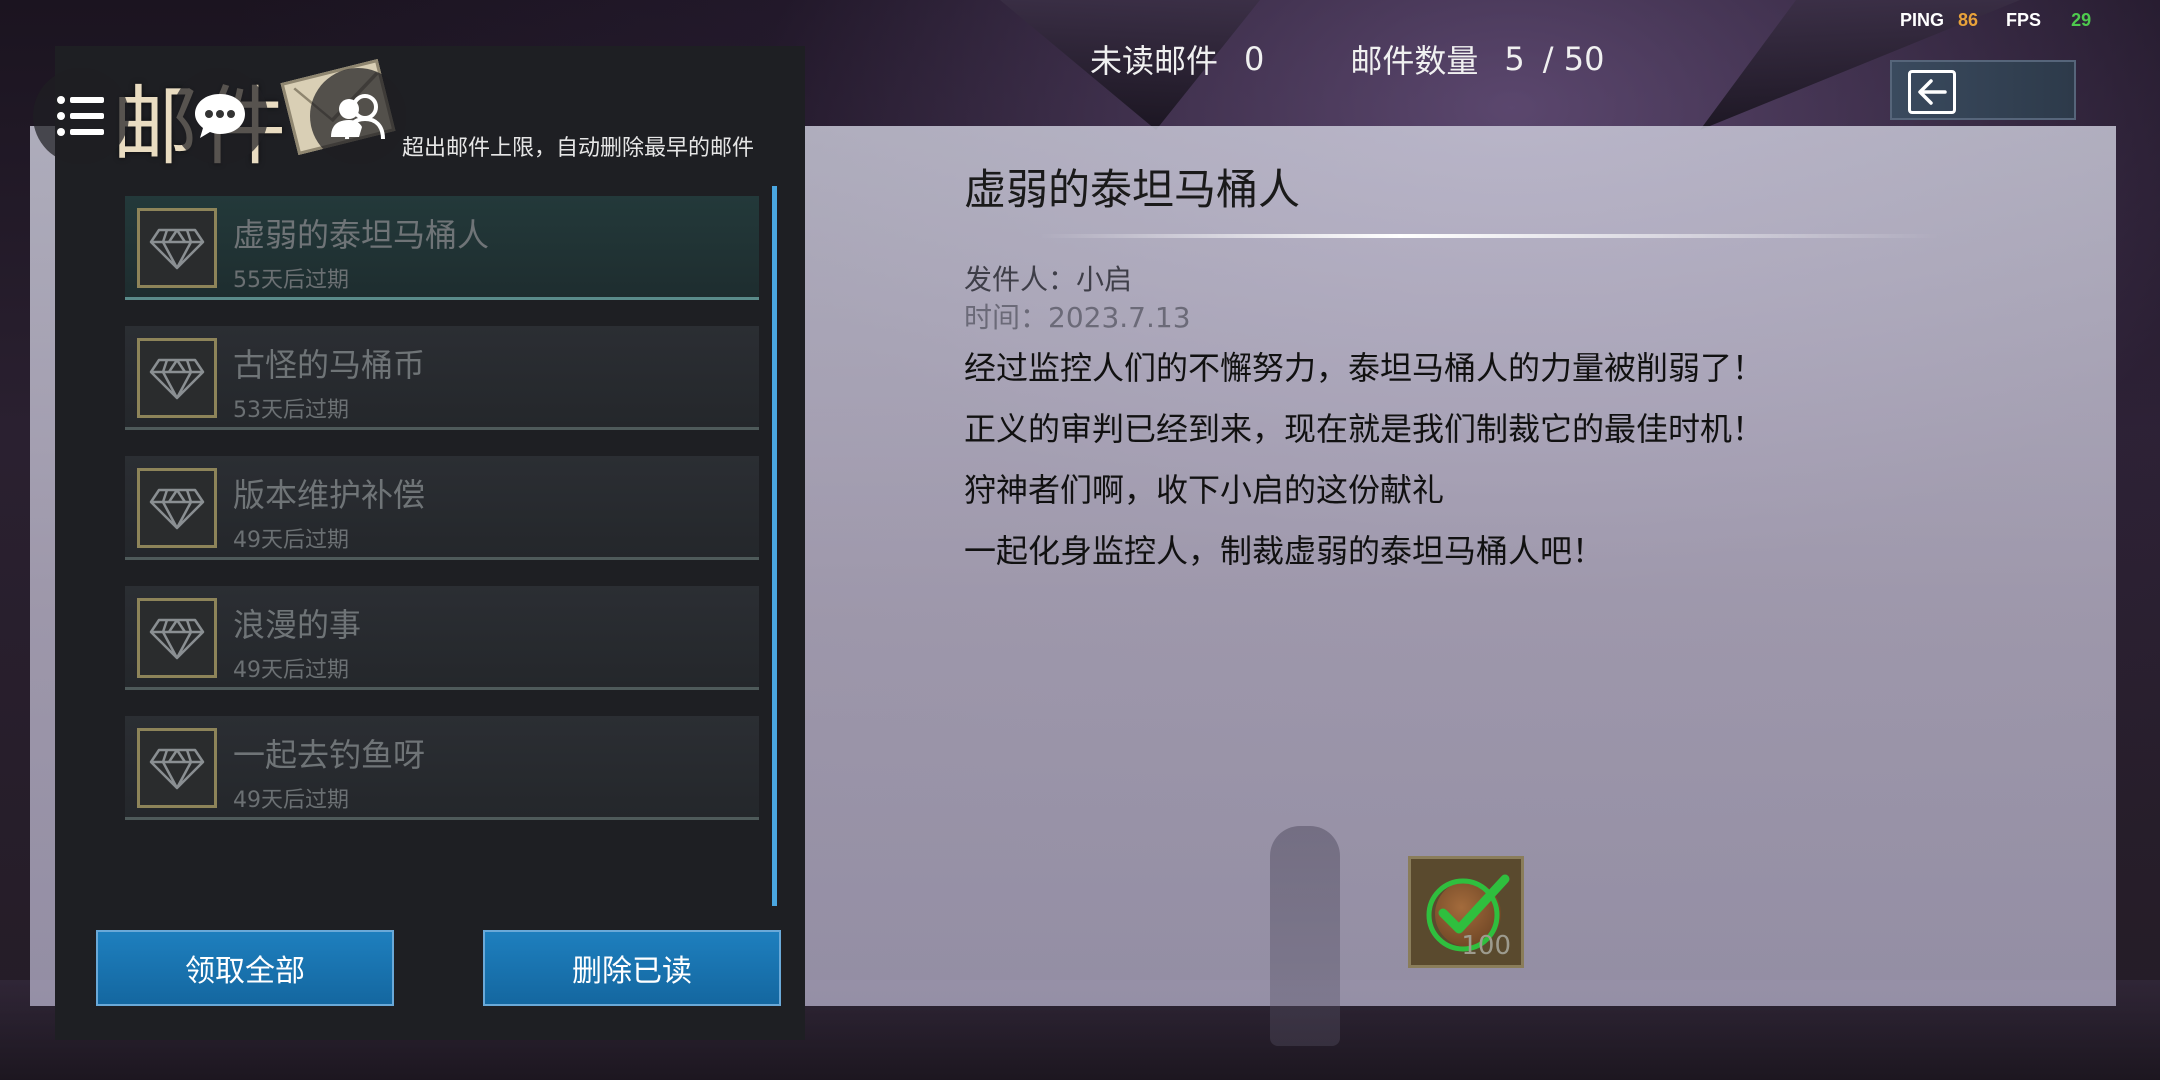  Describe the element at coordinates (442, 768) in the screenshot. I see `mail-list-item: 一起去钓鱼呀 49天后过期` at that location.